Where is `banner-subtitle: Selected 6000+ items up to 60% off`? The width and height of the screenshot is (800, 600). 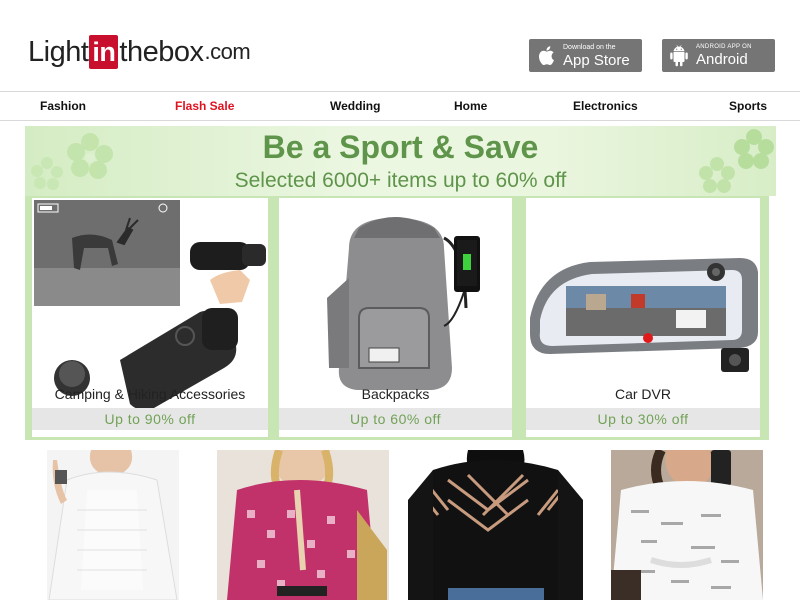
banner-subtitle: Selected 6000+ items up to 60% off is located at coordinates (400, 180).